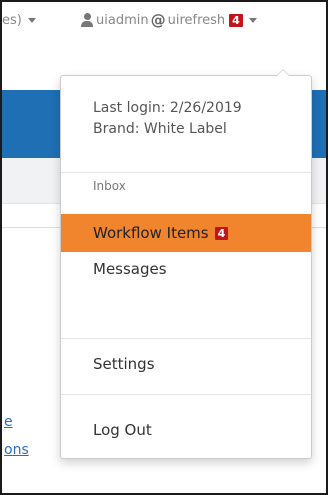 This screenshot has width=328, height=495. What do you see at coordinates (167, 119) in the screenshot?
I see `account-info: Last login: 2/26/2019 Brand: White Label` at bounding box center [167, 119].